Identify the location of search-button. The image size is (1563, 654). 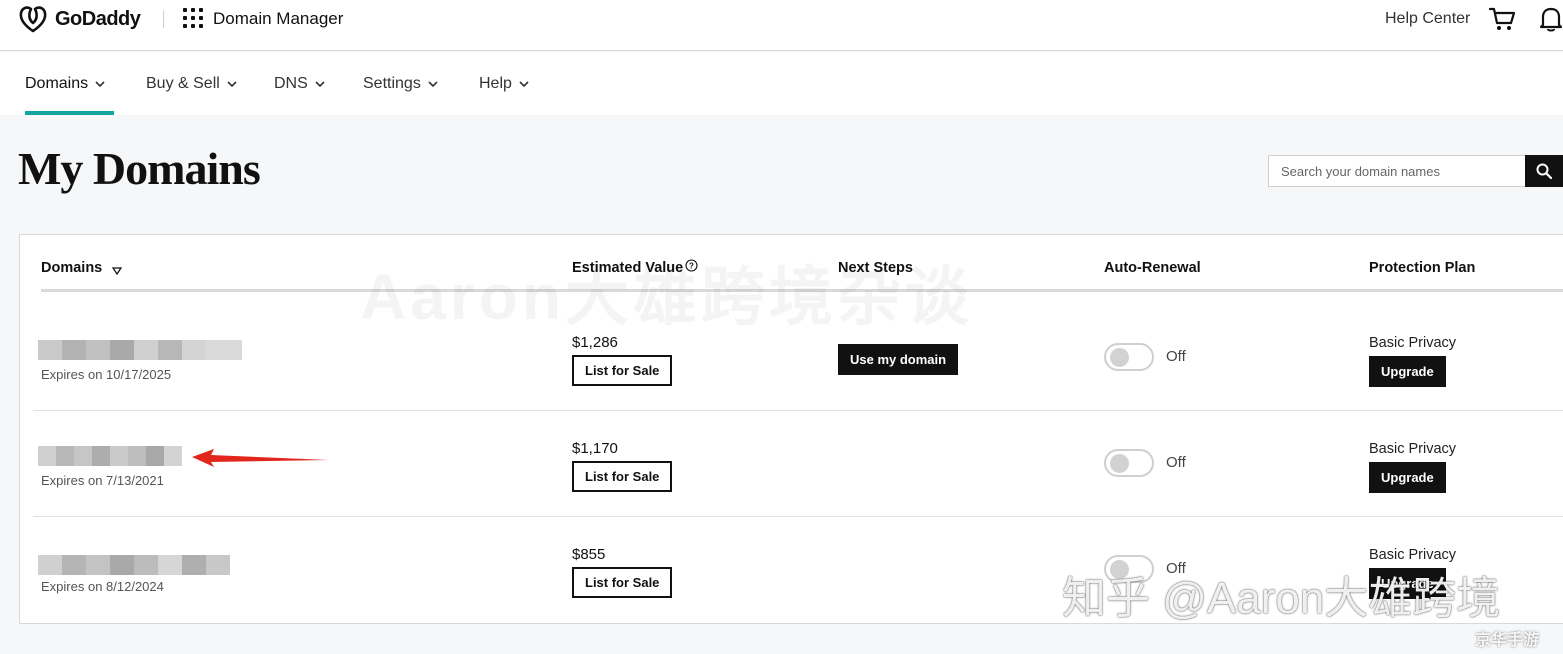
(1544, 171).